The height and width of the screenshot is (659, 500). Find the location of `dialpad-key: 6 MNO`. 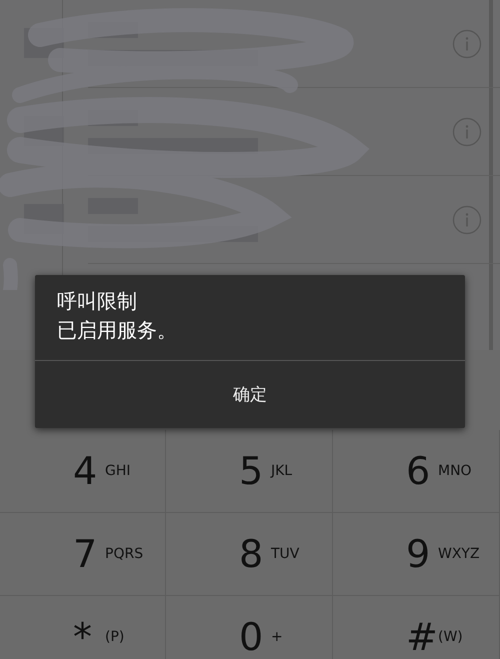

dialpad-key: 6 MNO is located at coordinates (416, 471).